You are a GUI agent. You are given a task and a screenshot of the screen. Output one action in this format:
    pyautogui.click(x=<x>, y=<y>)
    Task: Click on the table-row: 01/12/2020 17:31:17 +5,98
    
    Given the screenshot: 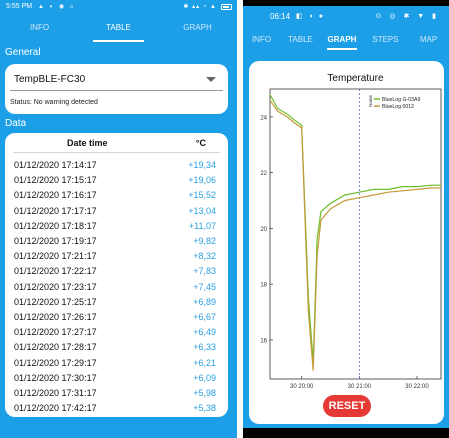 What is the action you would take?
    pyautogui.click(x=116, y=392)
    